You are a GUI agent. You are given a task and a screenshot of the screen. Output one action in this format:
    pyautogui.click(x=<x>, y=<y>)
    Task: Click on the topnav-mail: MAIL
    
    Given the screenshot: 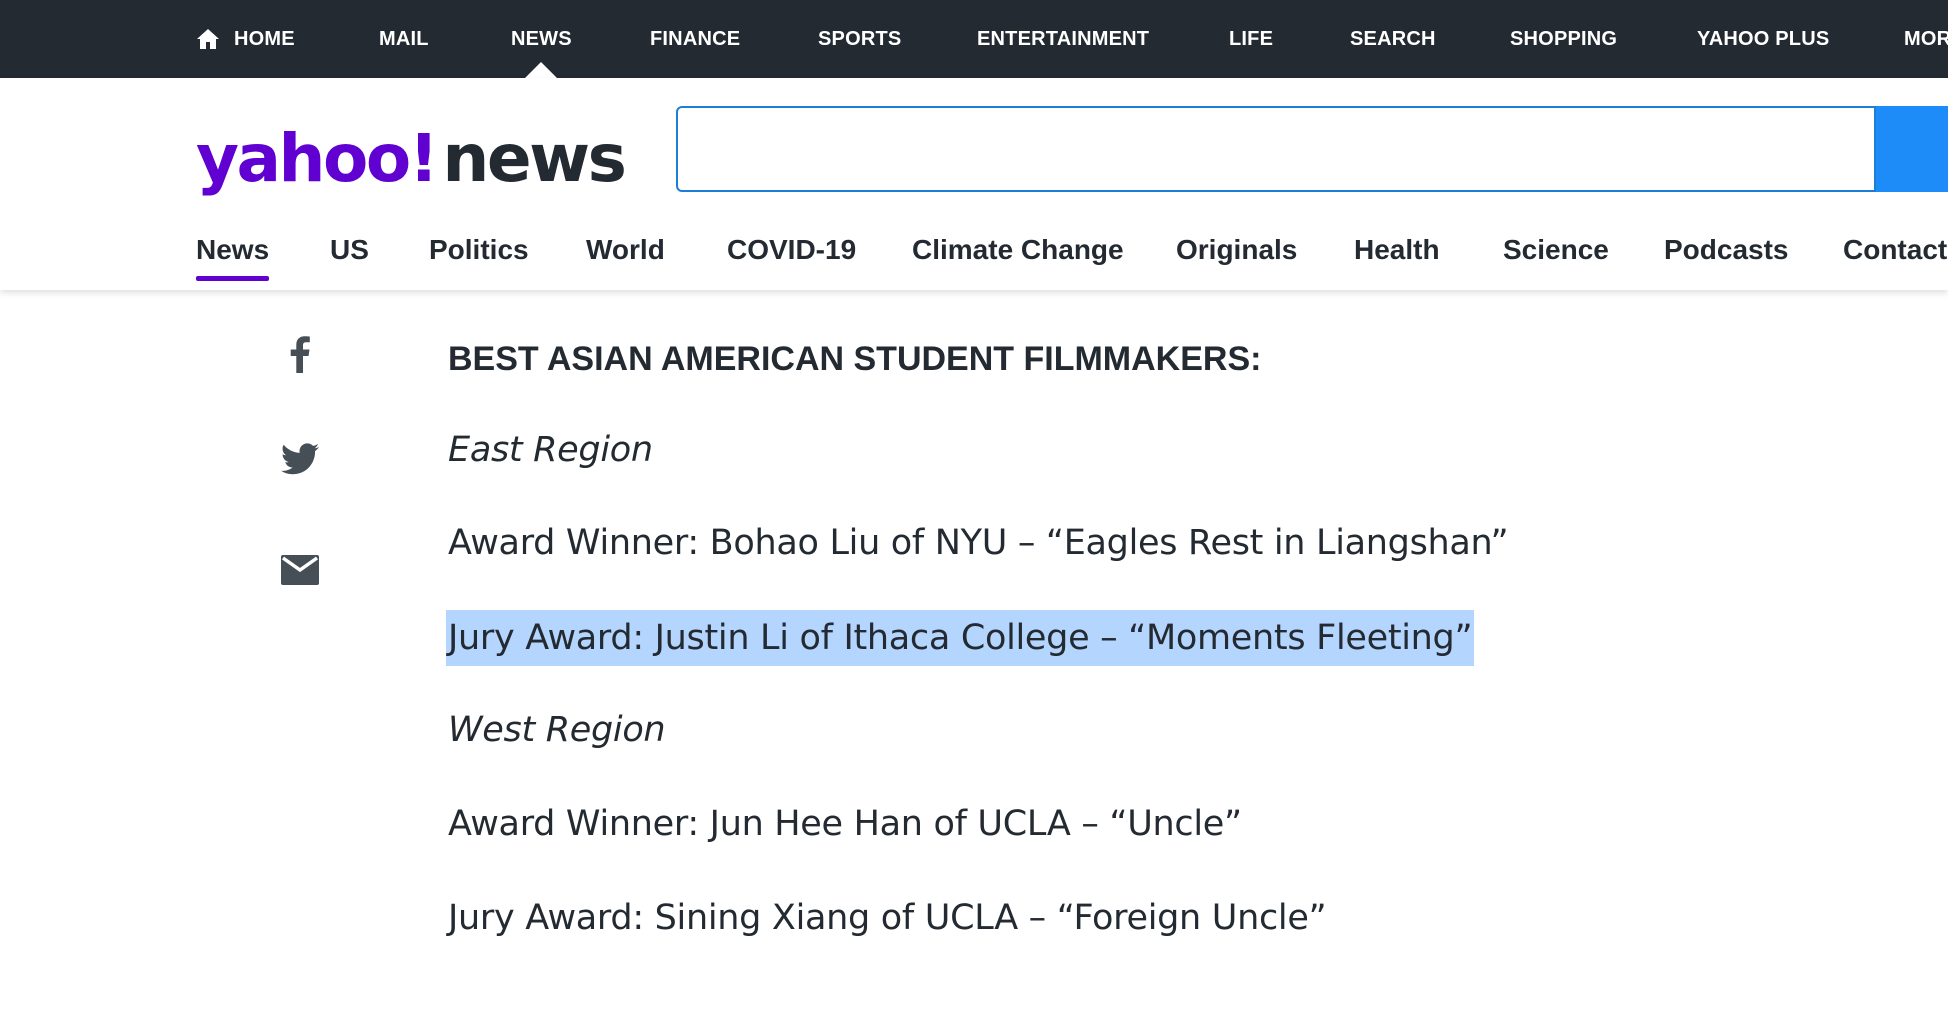 What is the action you would take?
    pyautogui.click(x=404, y=39)
    